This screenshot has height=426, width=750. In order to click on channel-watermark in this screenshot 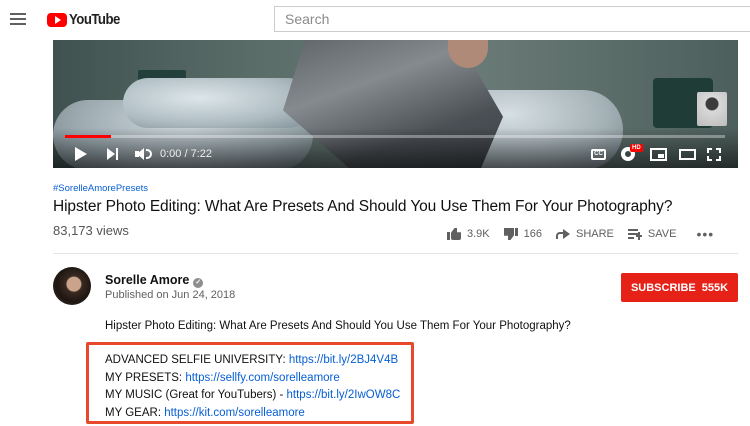, I will do `click(712, 109)`.